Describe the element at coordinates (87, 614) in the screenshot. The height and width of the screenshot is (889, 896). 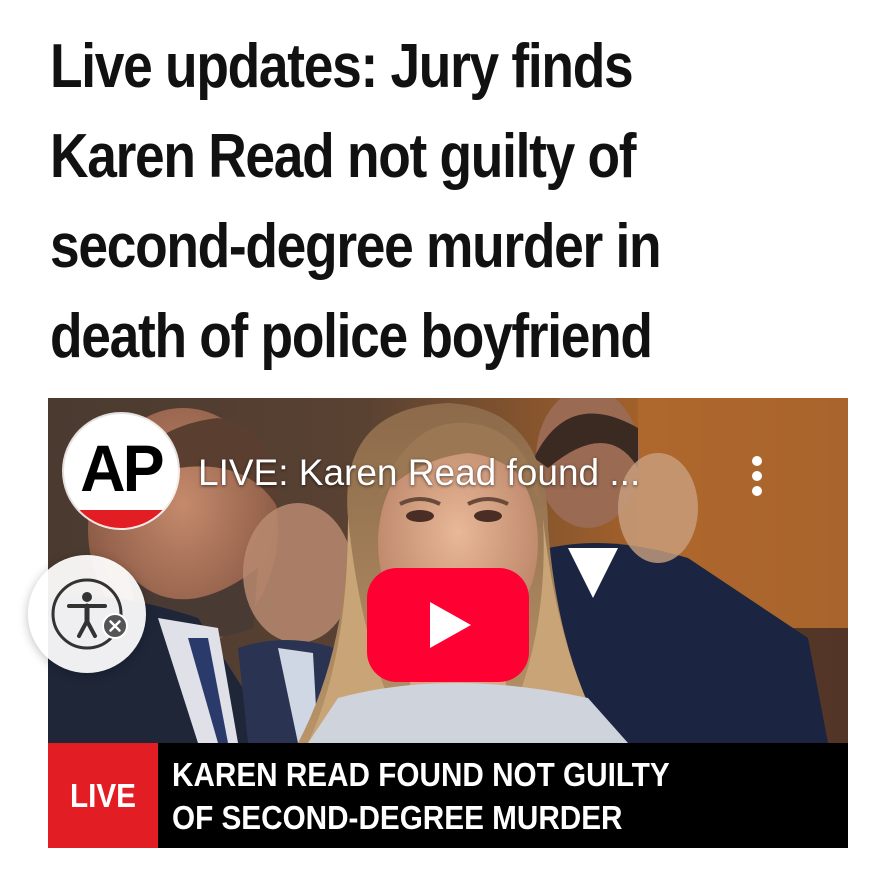
I see `accessibility-widget` at that location.